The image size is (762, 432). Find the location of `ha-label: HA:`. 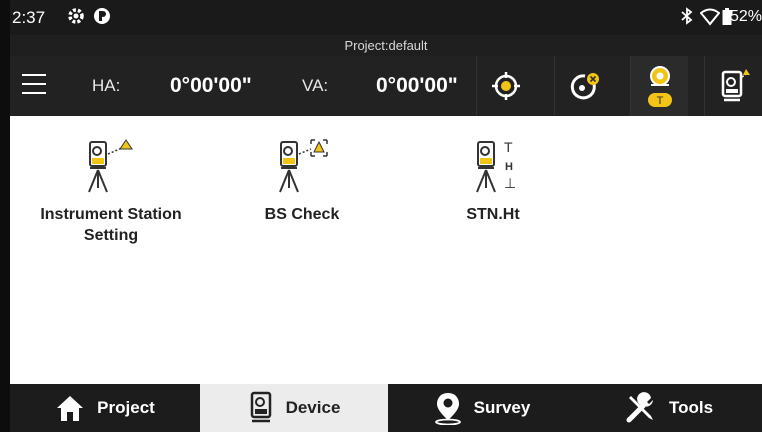

ha-label: HA: is located at coordinates (106, 85).